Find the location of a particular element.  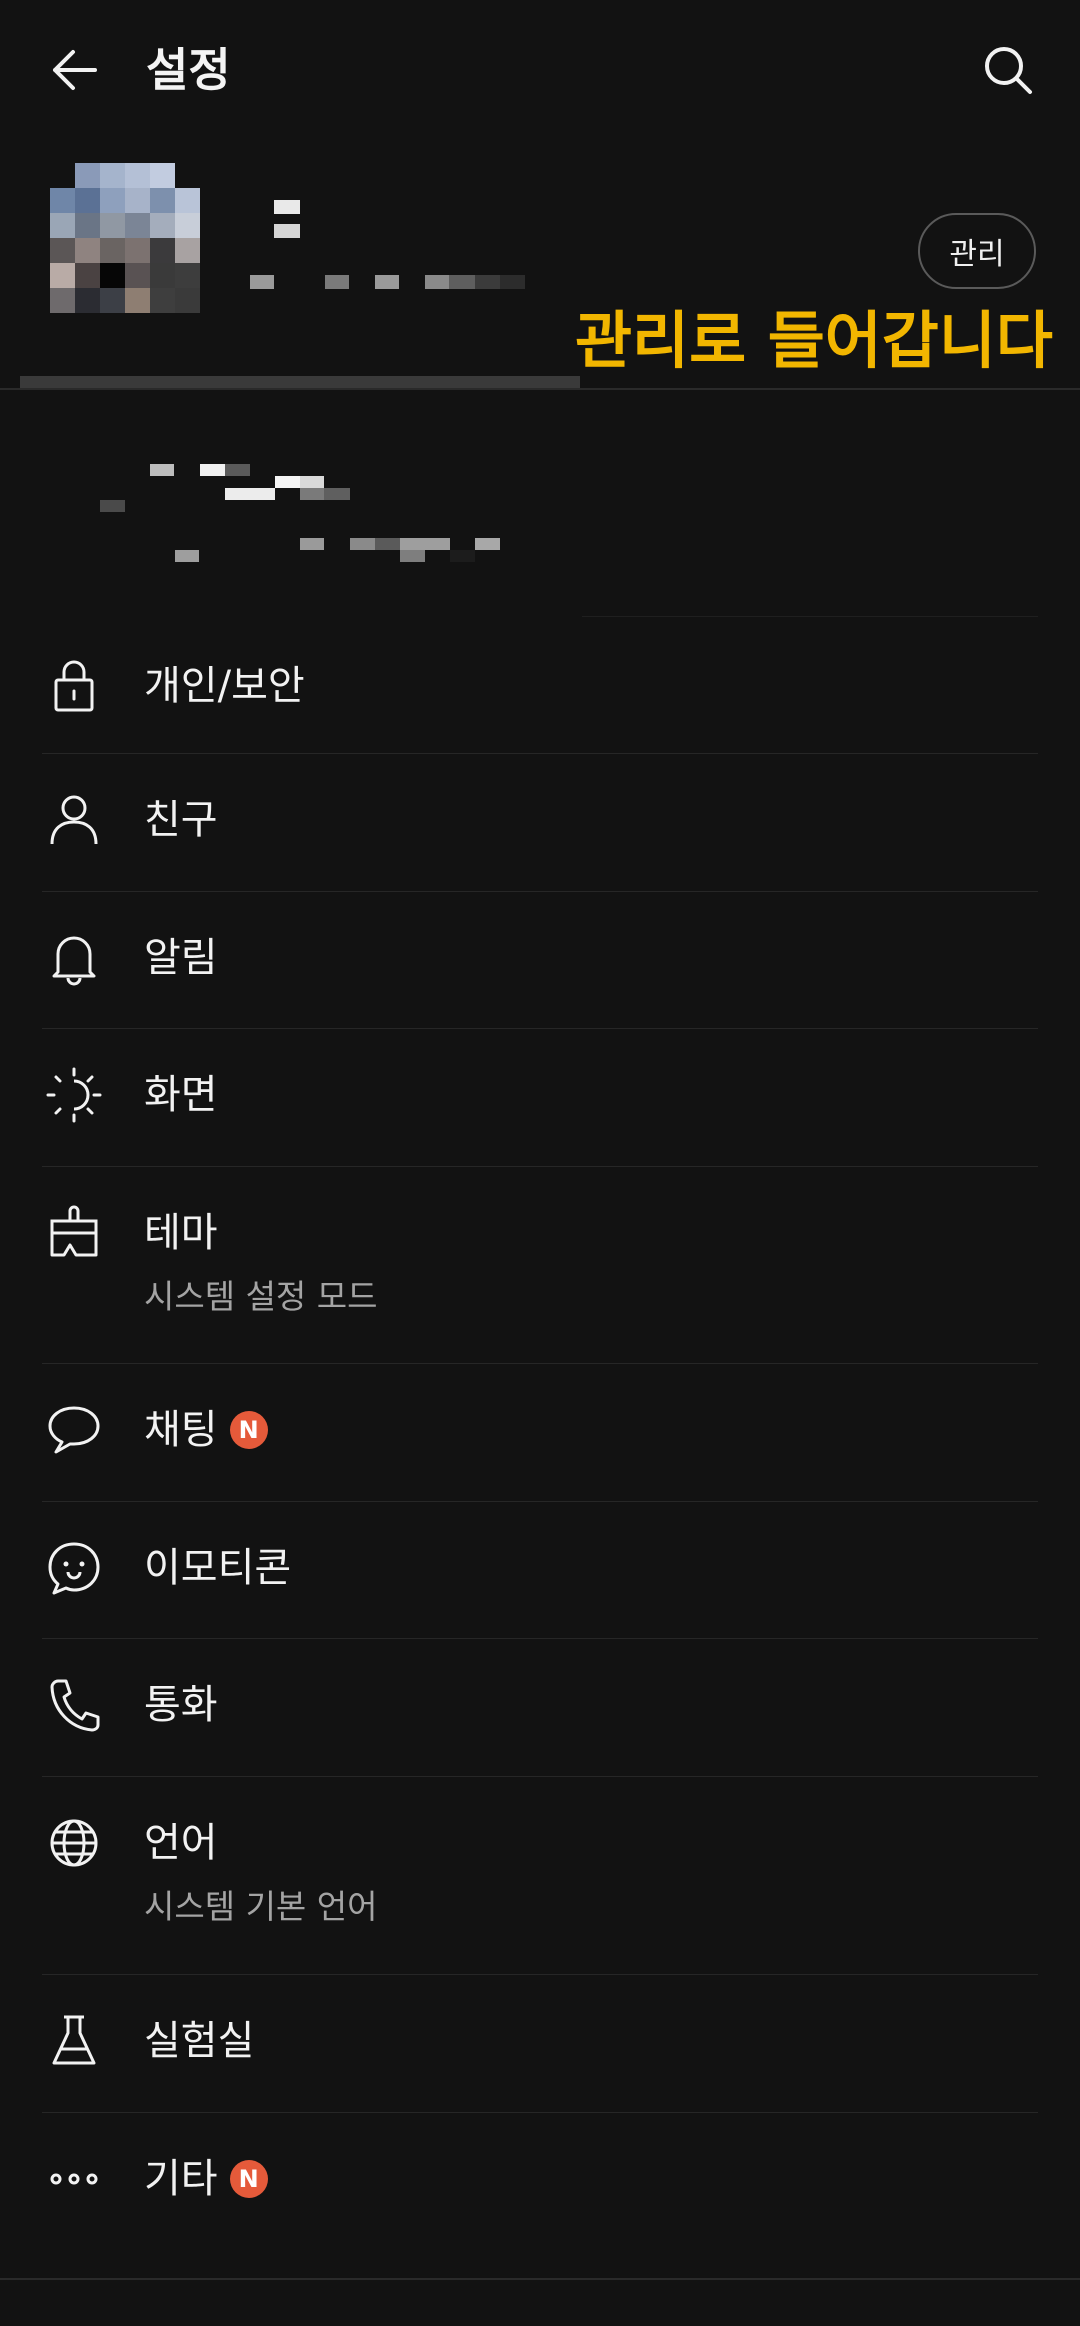

avatar is located at coordinates (125, 238).